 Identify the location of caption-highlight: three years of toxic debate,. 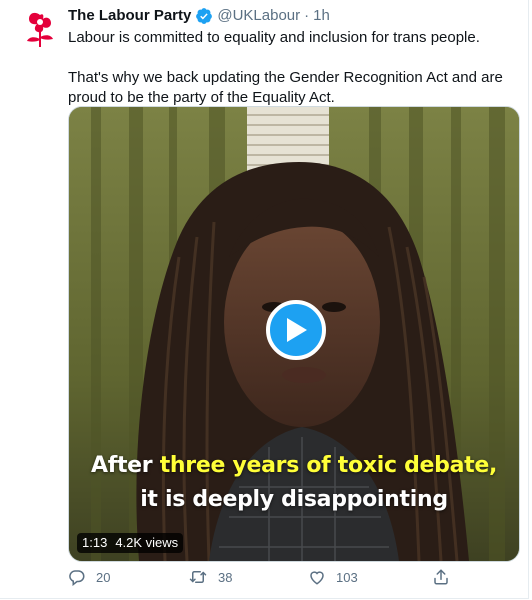
(328, 465).